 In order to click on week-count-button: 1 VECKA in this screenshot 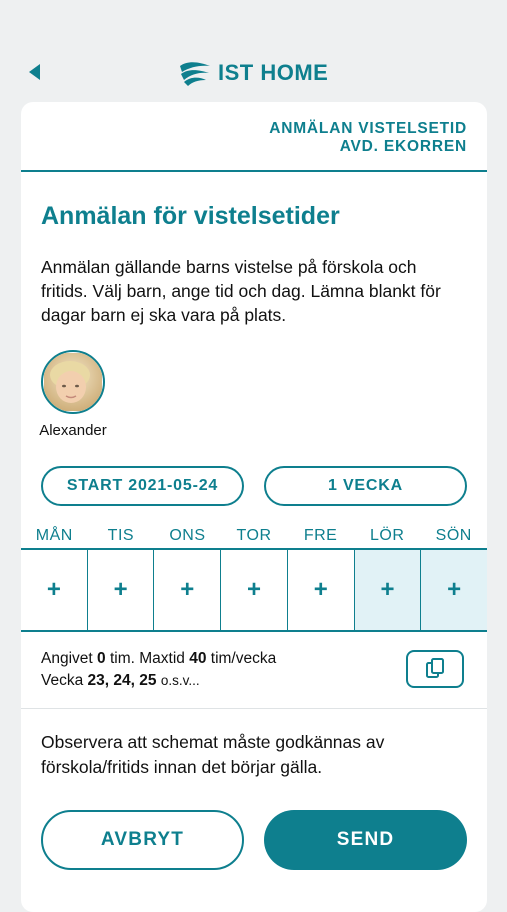, I will do `click(365, 486)`.